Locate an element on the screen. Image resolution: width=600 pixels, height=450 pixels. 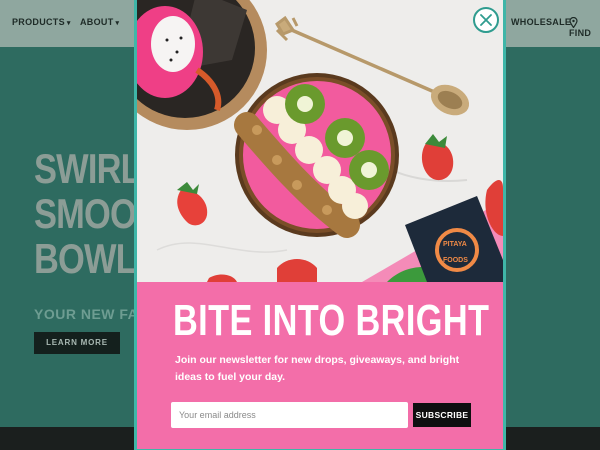
nav-find: FIND is located at coordinates (584, 27).